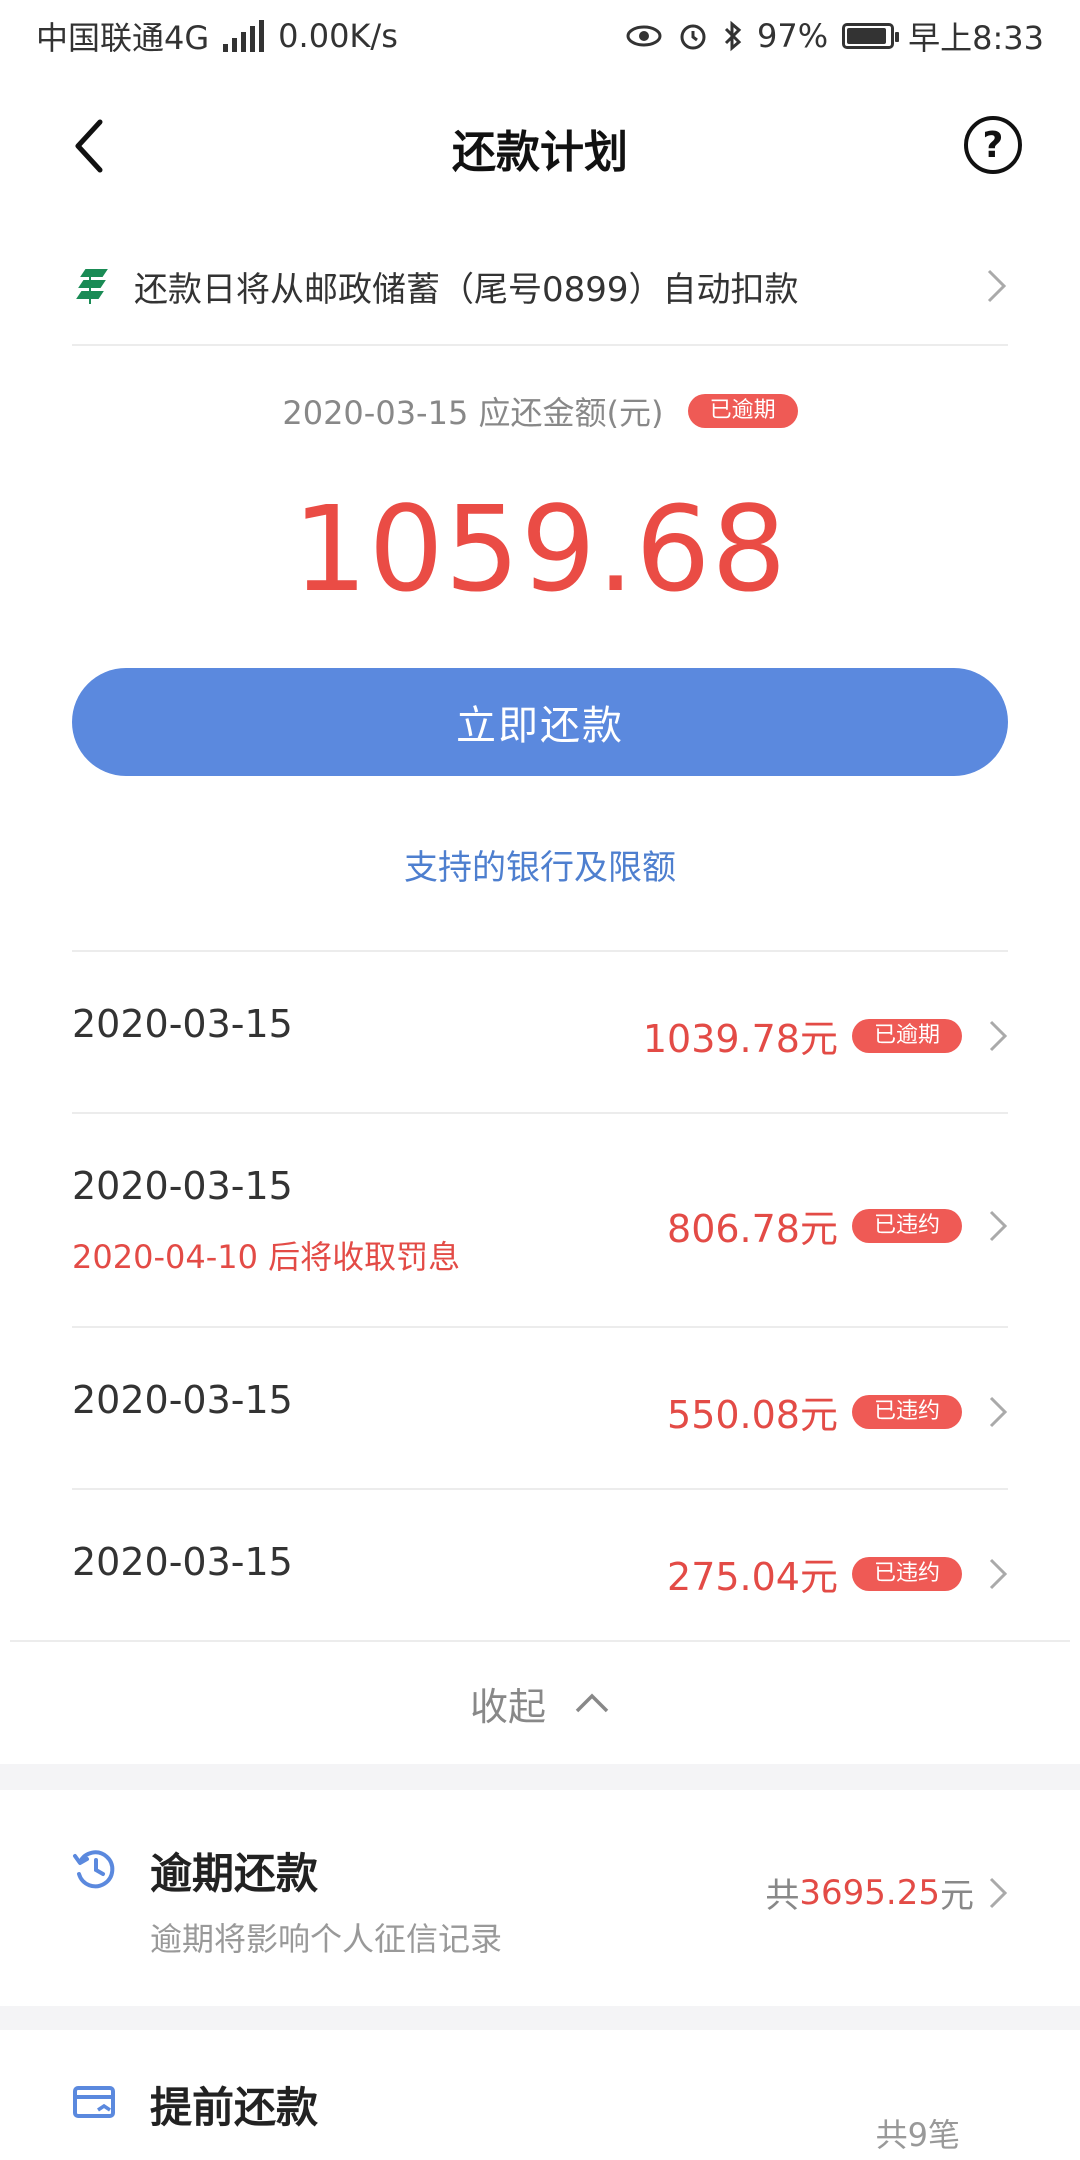  Describe the element at coordinates (507, 1706) in the screenshot. I see `collapse-label: 收起` at that location.